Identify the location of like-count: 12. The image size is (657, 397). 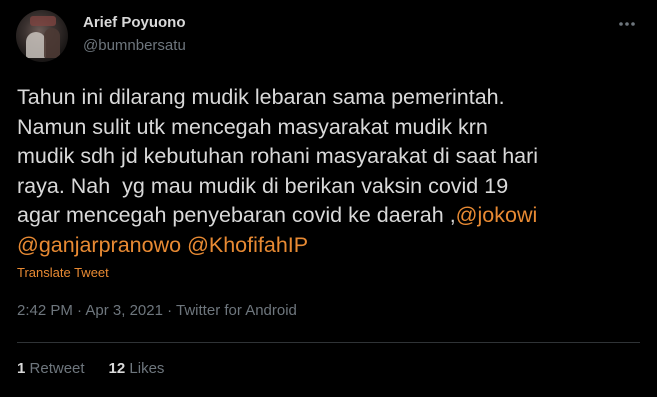
(117, 368).